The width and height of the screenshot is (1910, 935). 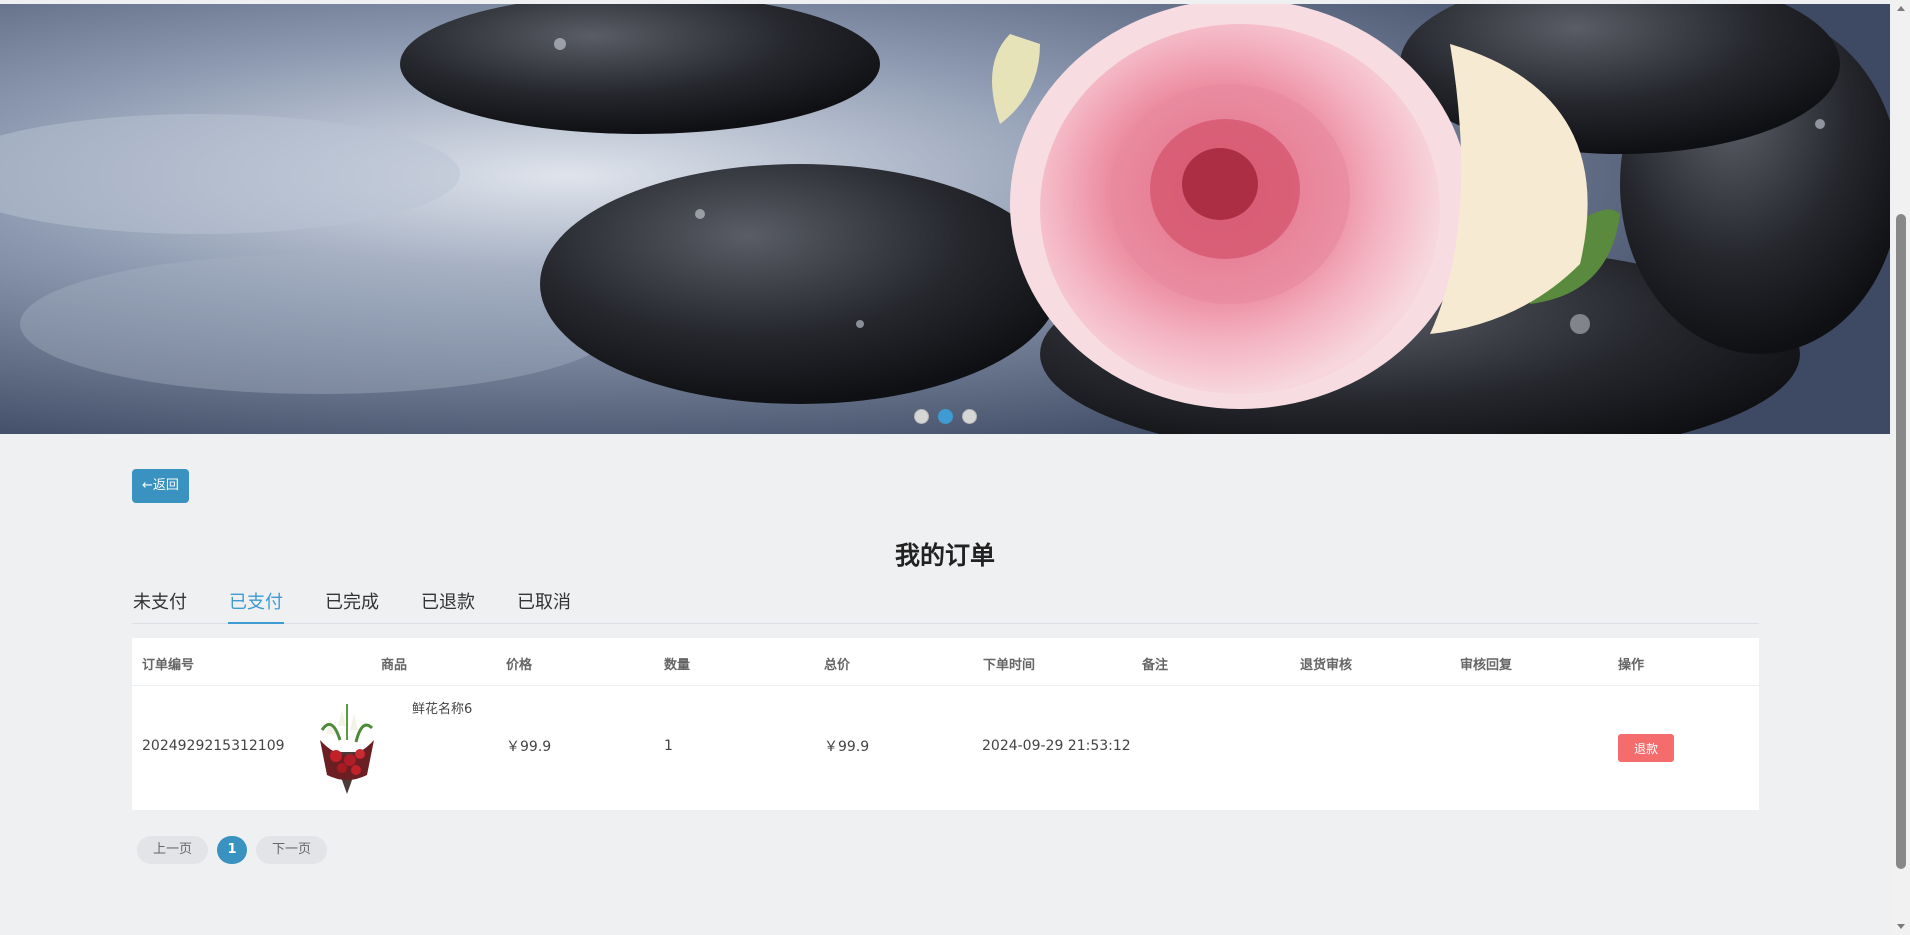 What do you see at coordinates (394, 665) in the screenshot?
I see `column-header-product: 商品` at bounding box center [394, 665].